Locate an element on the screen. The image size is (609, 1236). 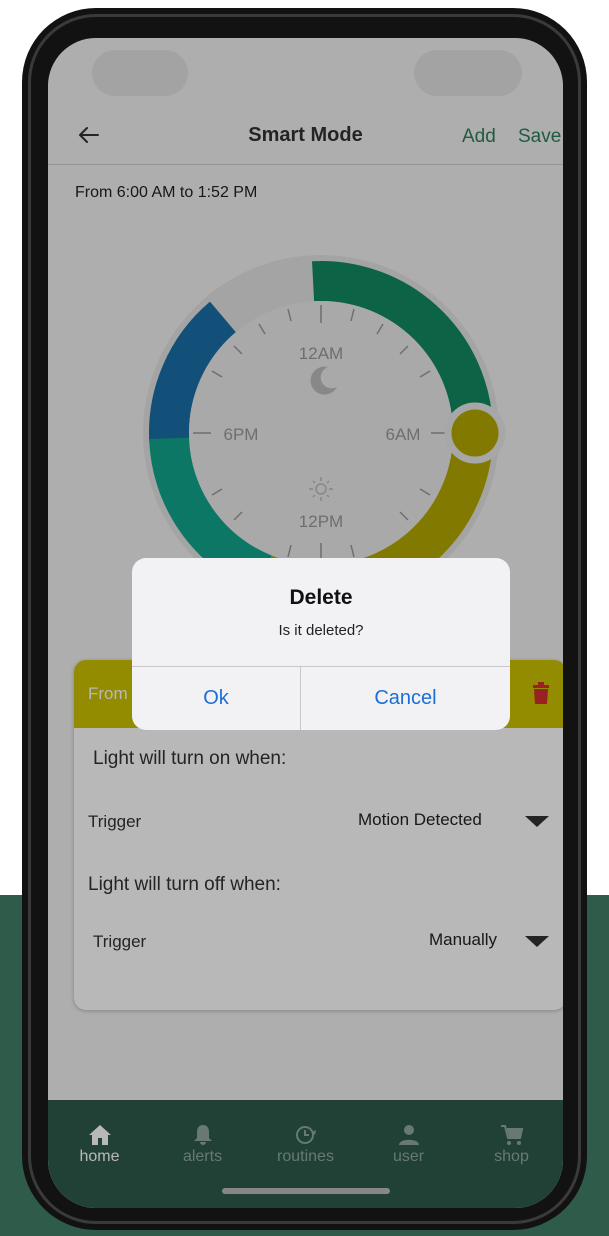
cancel-button: Cancel is located at coordinates (405, 698).